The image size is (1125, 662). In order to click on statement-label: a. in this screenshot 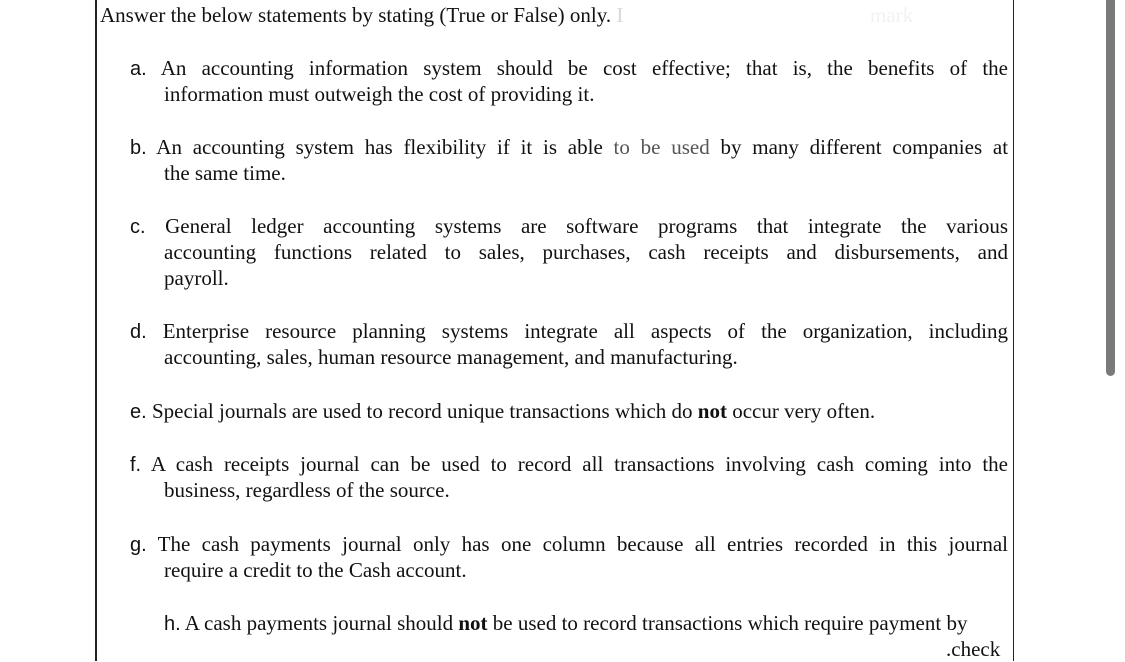, I will do `click(138, 69)`.